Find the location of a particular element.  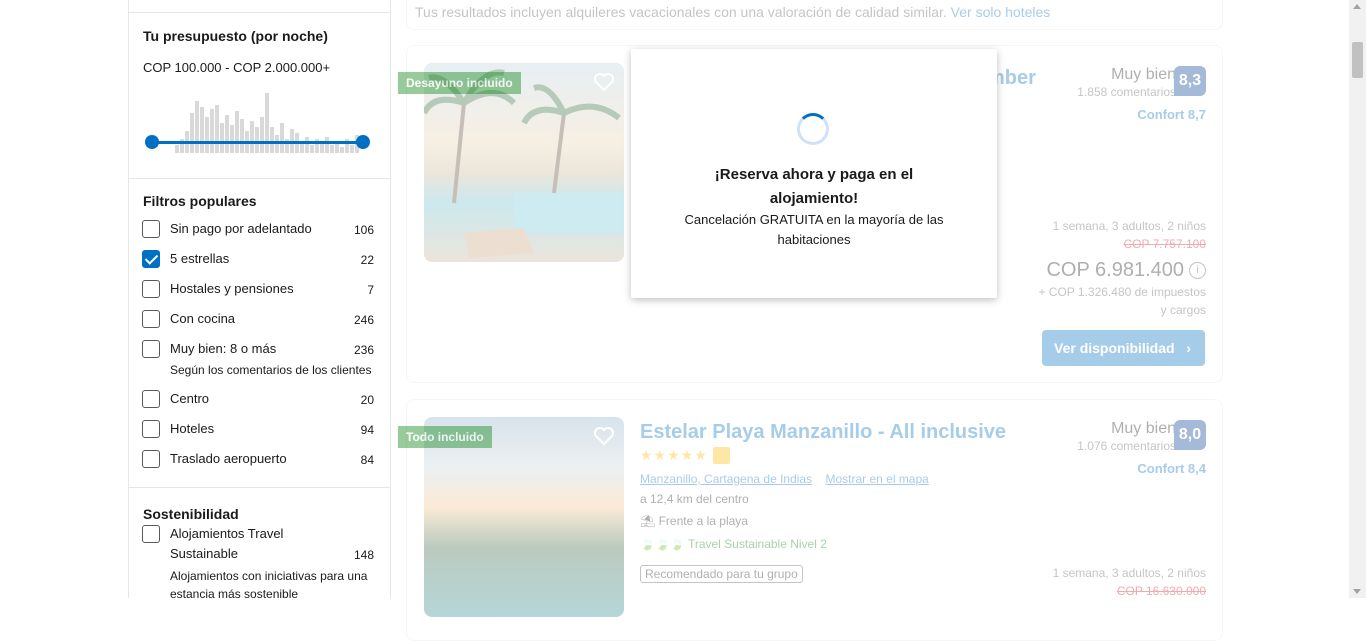

filter-label: Traslado aeropuerto is located at coordinates (228, 458).